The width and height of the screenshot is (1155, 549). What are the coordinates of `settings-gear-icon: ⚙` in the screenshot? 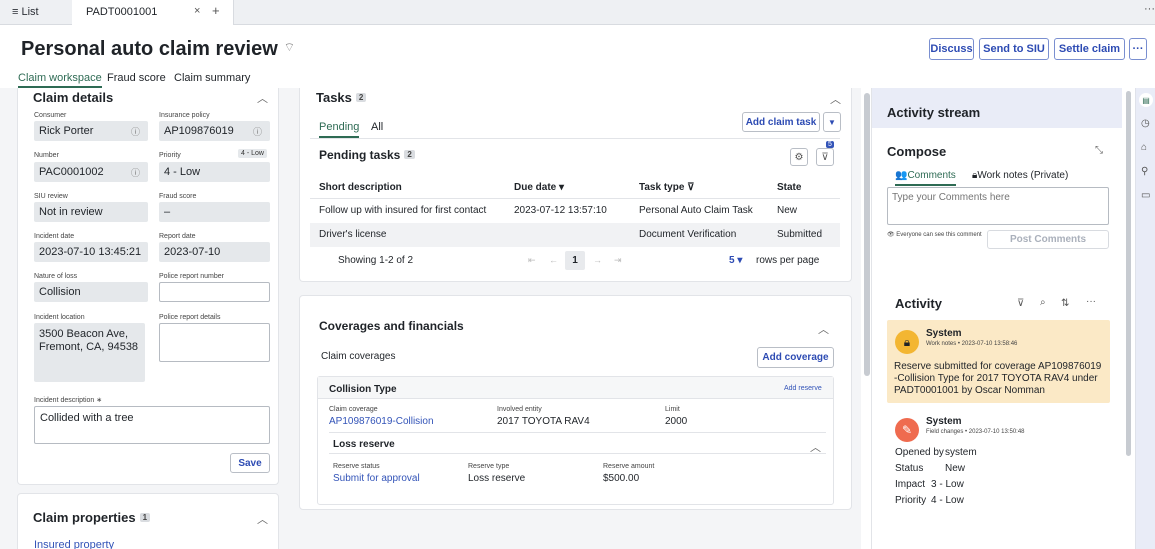 It's located at (799, 157).